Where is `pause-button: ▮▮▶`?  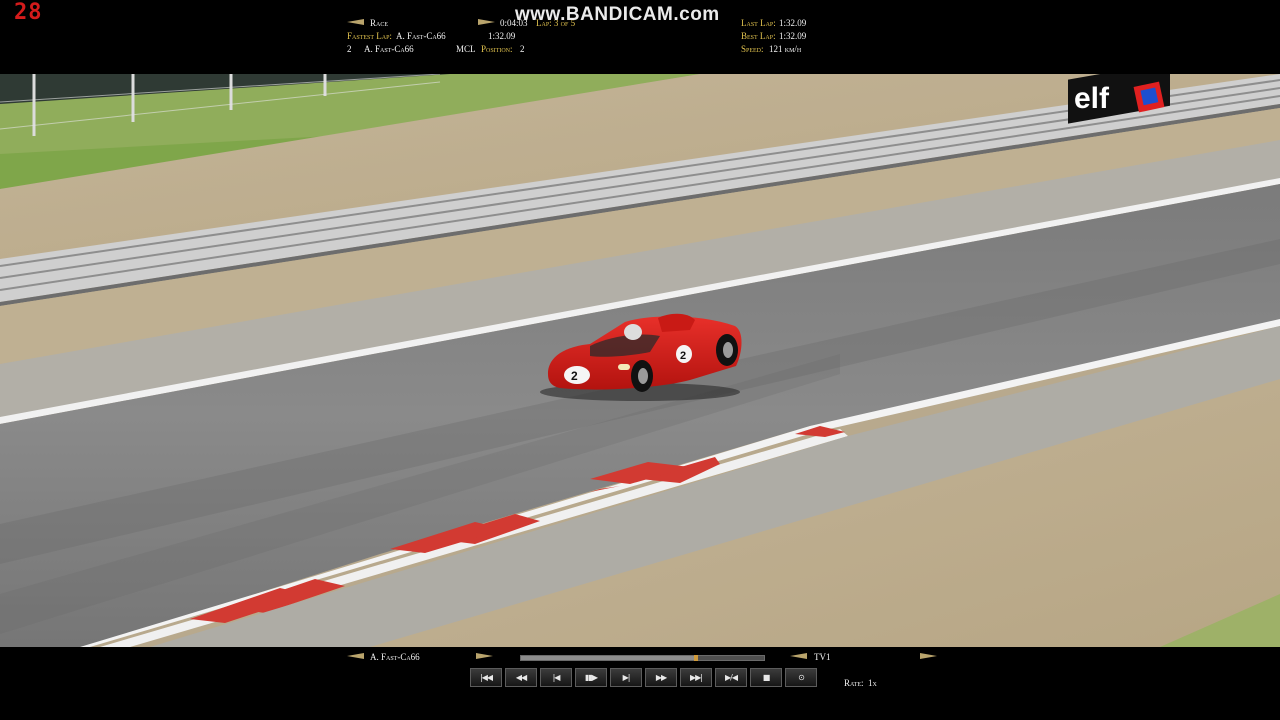 pause-button: ▮▮▶ is located at coordinates (591, 677).